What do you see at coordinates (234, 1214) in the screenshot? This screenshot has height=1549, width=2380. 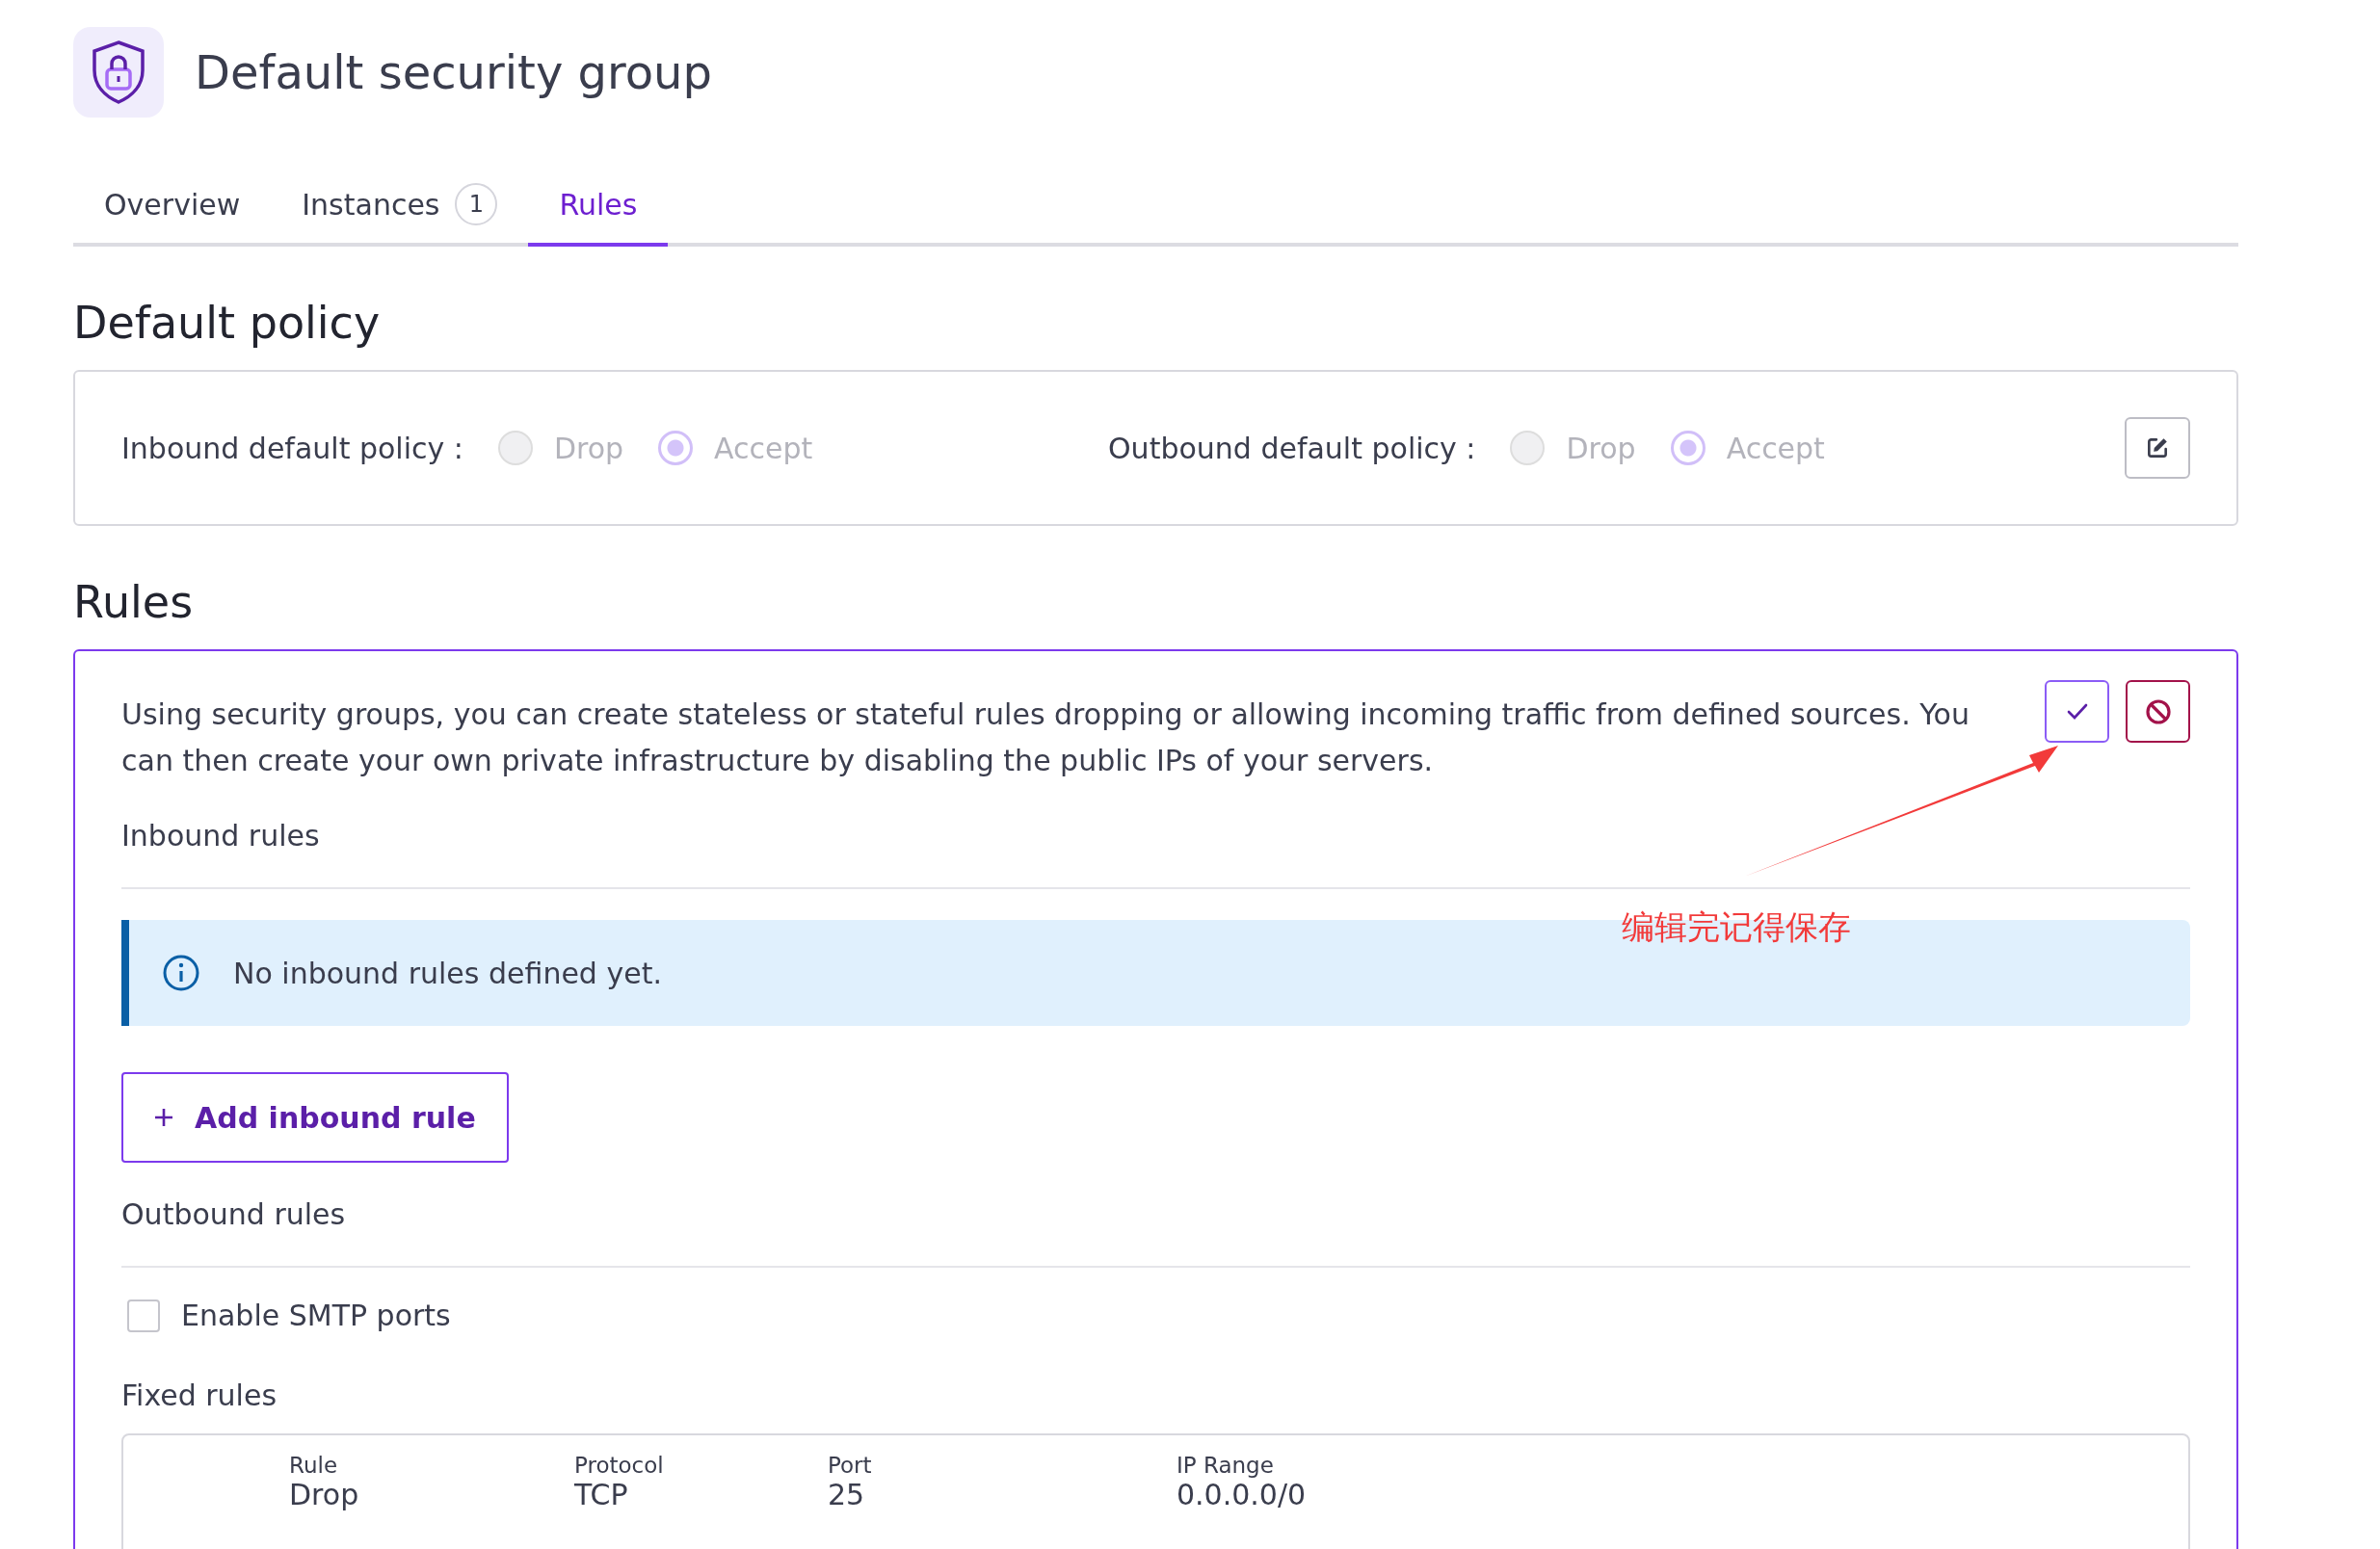 I see `subsection-title: Outbound rules` at bounding box center [234, 1214].